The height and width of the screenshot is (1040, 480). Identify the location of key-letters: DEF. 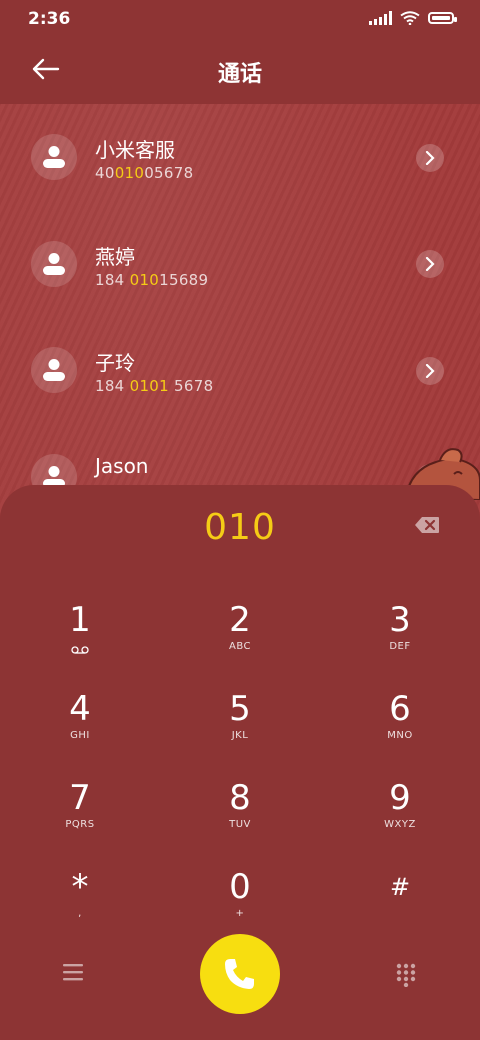
(400, 646).